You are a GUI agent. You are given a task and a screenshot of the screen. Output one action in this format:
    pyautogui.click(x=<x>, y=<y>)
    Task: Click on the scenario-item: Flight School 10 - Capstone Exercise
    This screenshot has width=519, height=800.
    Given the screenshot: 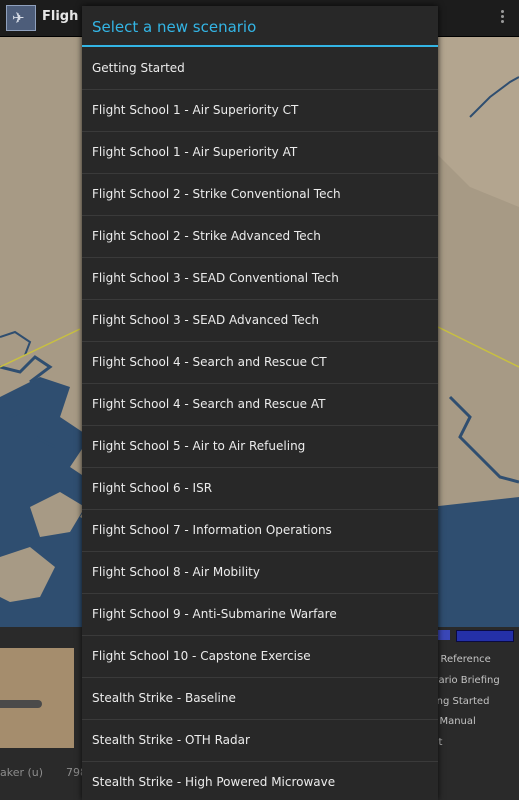 What is the action you would take?
    pyautogui.click(x=260, y=657)
    